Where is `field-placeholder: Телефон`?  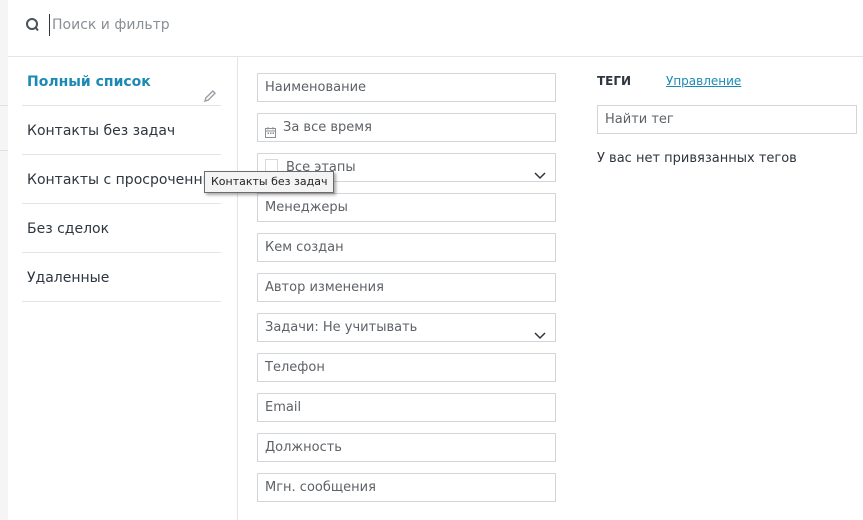
field-placeholder: Телефон is located at coordinates (295, 367).